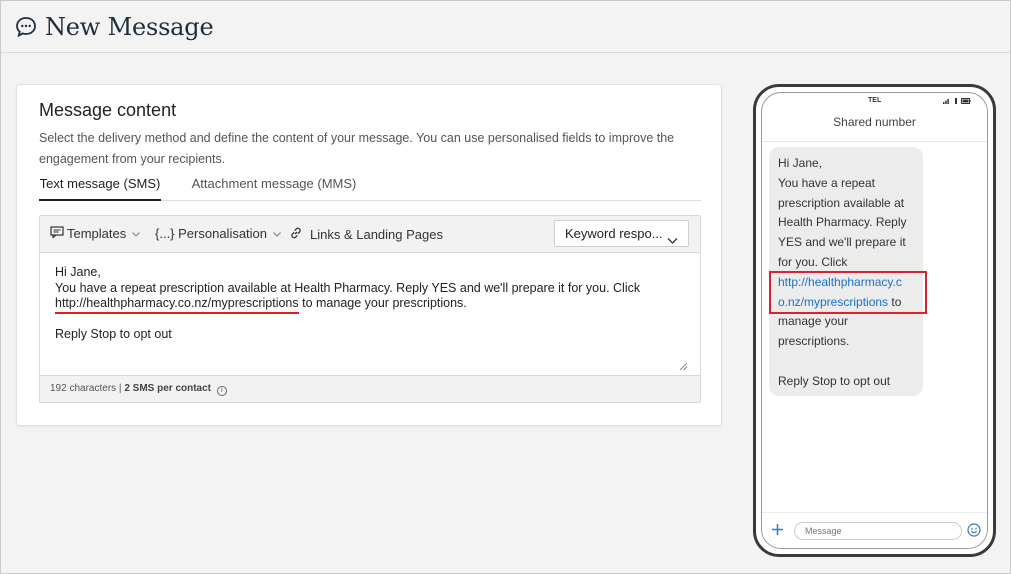 Image resolution: width=1011 pixels, height=574 pixels. What do you see at coordinates (974, 530) in the screenshot?
I see `emoji-icon` at bounding box center [974, 530].